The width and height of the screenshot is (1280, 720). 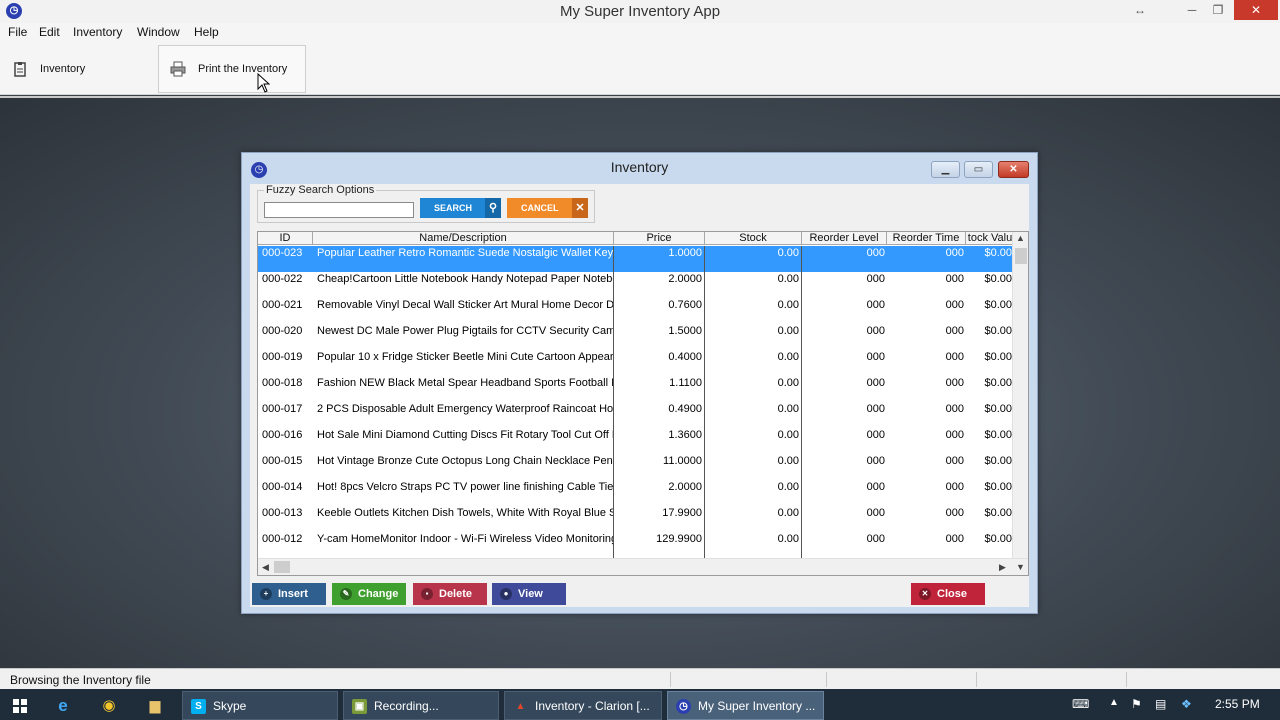 What do you see at coordinates (945, 169) in the screenshot?
I see `dialog-minimize-button: ▁` at bounding box center [945, 169].